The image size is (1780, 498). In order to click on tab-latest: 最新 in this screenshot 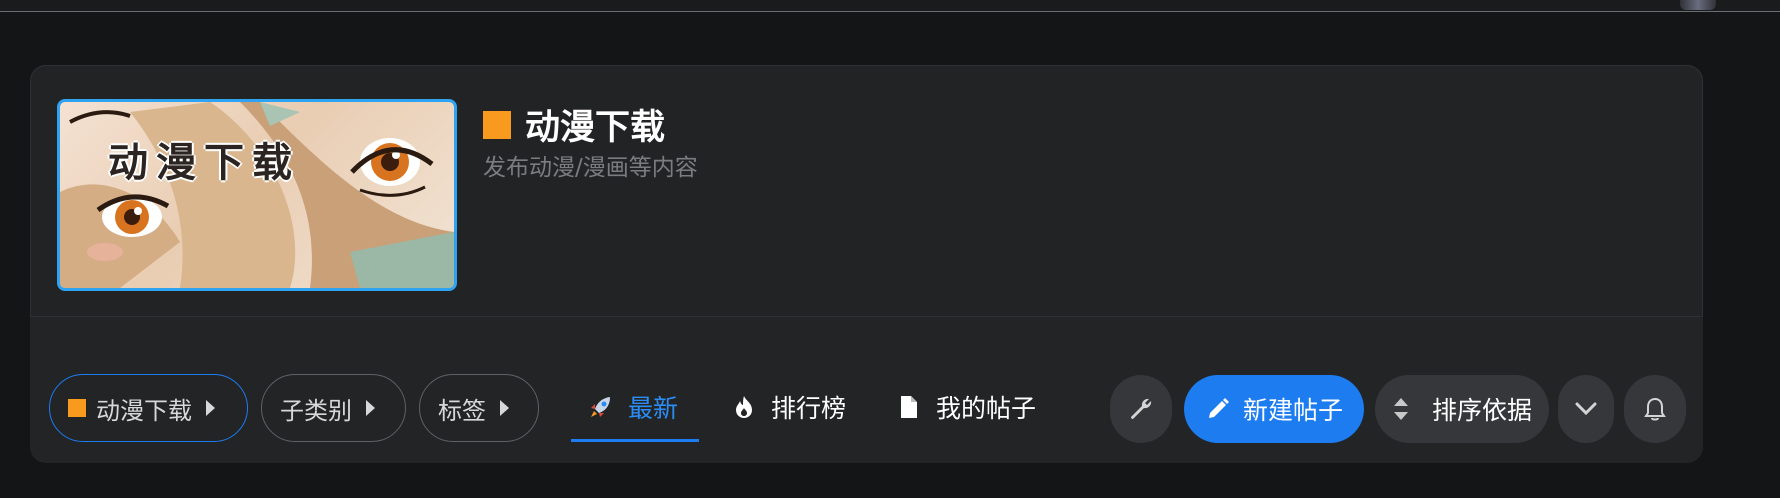, I will do `click(633, 407)`.